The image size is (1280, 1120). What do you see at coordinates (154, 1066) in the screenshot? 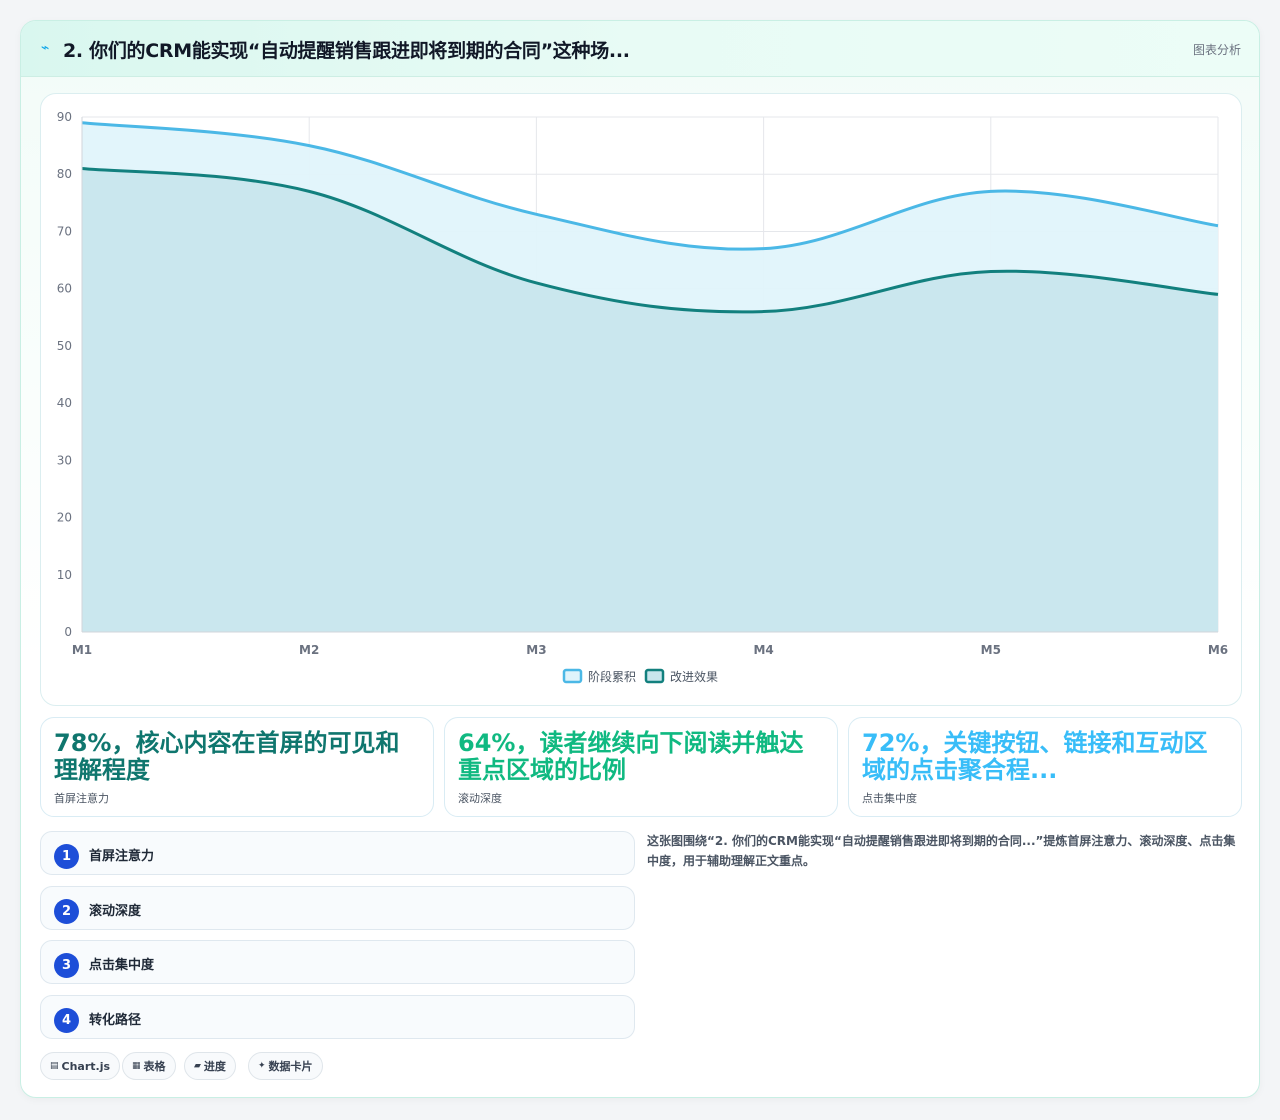
I see `chip-label: 表格` at bounding box center [154, 1066].